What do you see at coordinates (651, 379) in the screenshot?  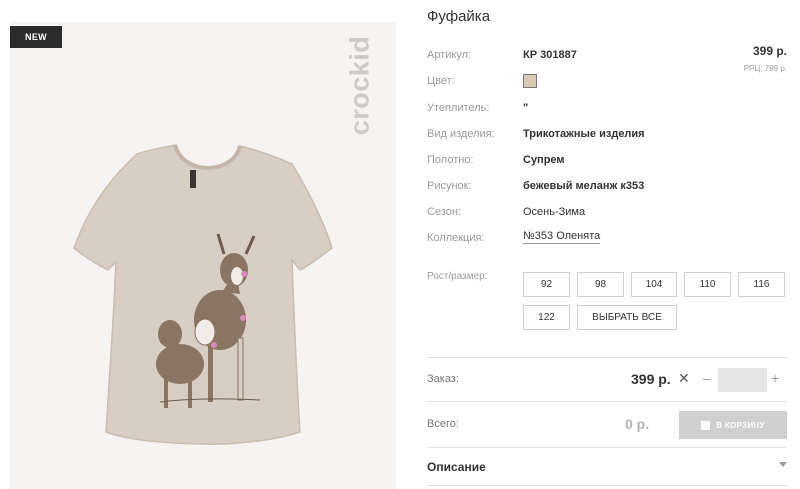 I see `order-price: 399 р.` at bounding box center [651, 379].